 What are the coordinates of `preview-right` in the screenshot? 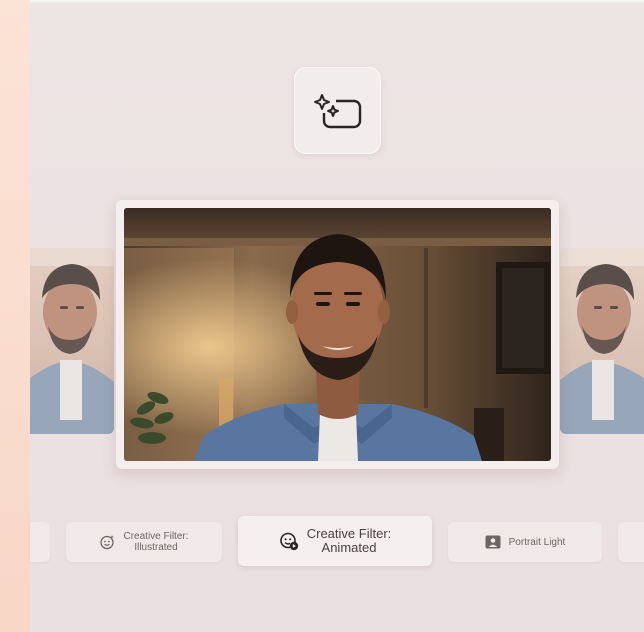 It's located at (602, 341).